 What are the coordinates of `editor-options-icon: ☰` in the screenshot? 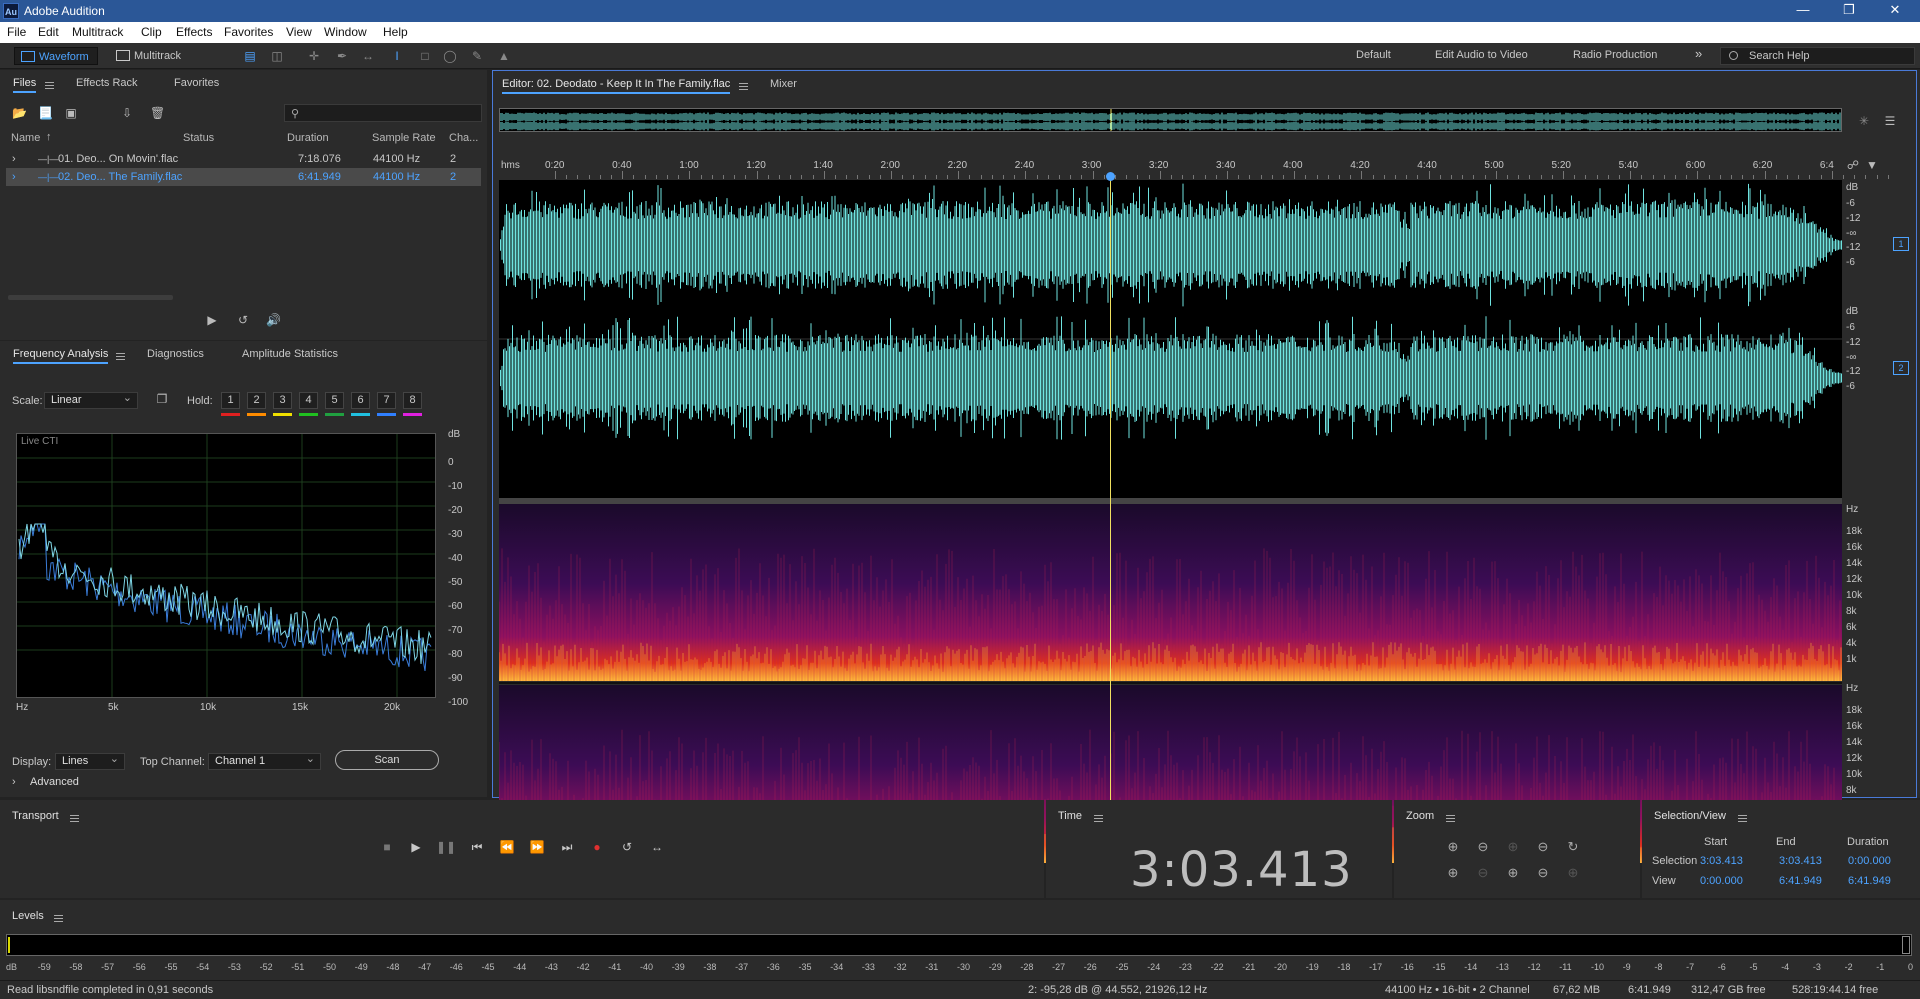 It's located at (1890, 121).